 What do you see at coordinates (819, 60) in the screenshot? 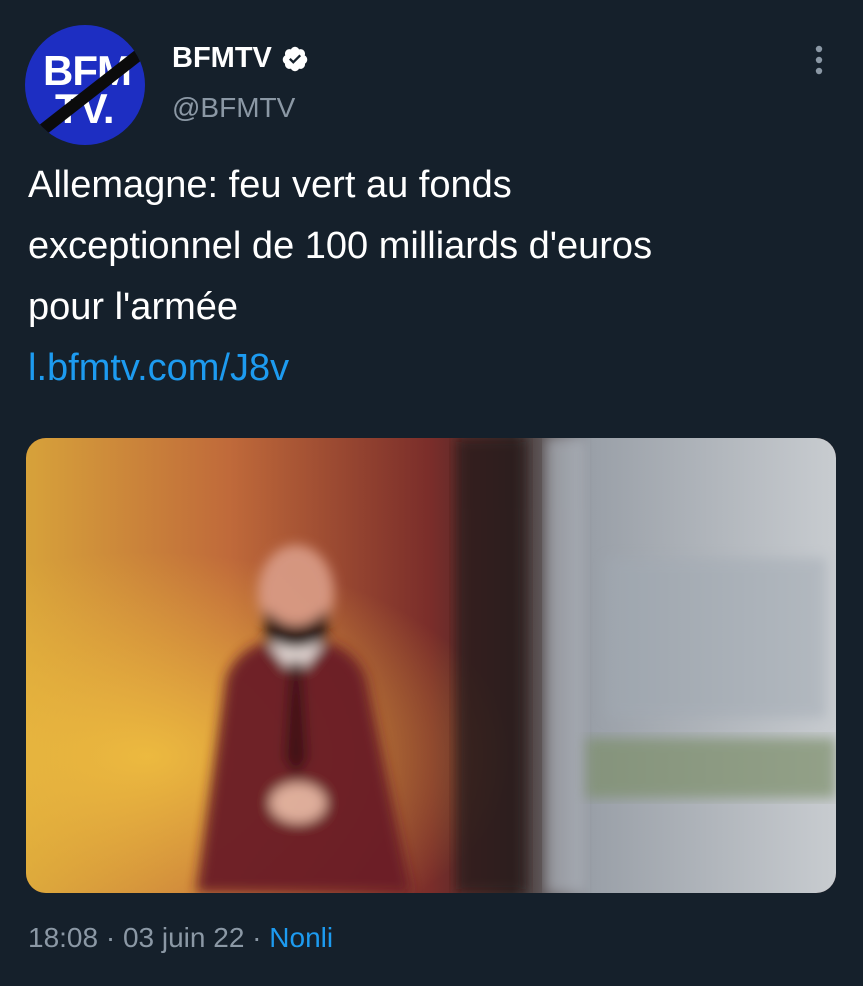
I see `more-options-icon` at bounding box center [819, 60].